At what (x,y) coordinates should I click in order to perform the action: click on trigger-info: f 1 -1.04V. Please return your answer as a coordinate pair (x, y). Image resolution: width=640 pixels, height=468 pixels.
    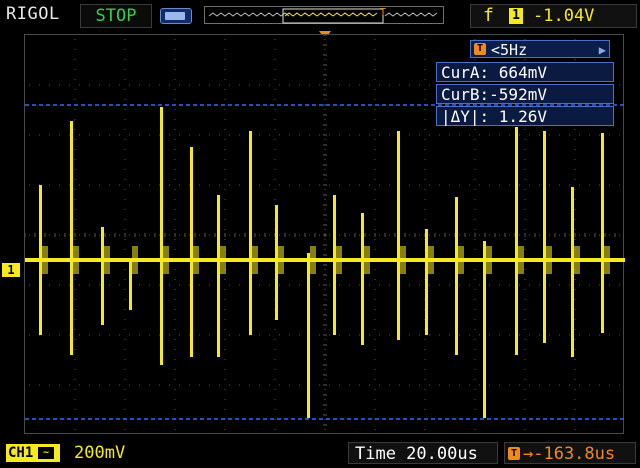
    Looking at the image, I should click on (553, 16).